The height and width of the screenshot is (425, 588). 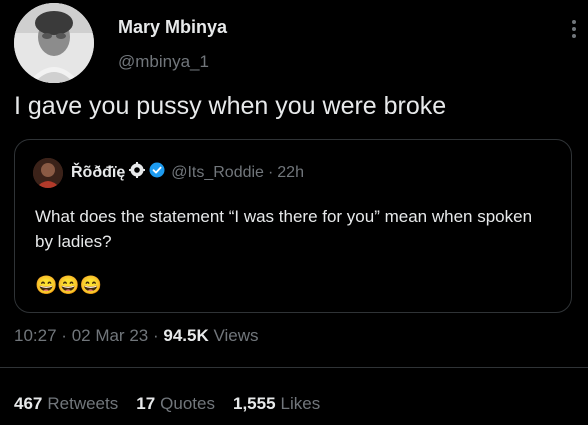 I want to click on likes-count: 1,555, so click(x=254, y=403).